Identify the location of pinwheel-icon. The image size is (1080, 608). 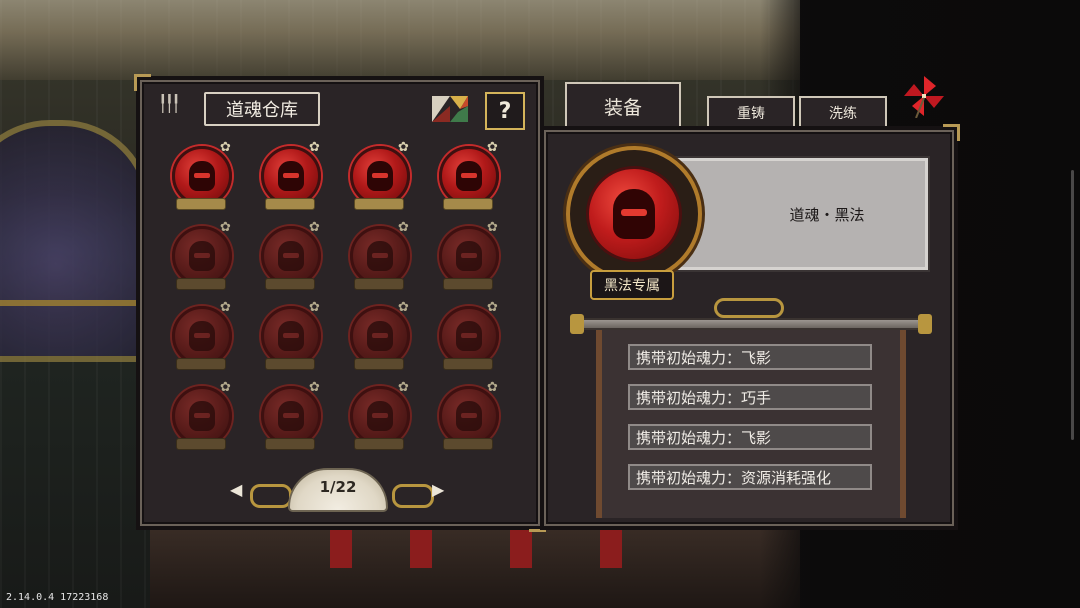
(924, 97).